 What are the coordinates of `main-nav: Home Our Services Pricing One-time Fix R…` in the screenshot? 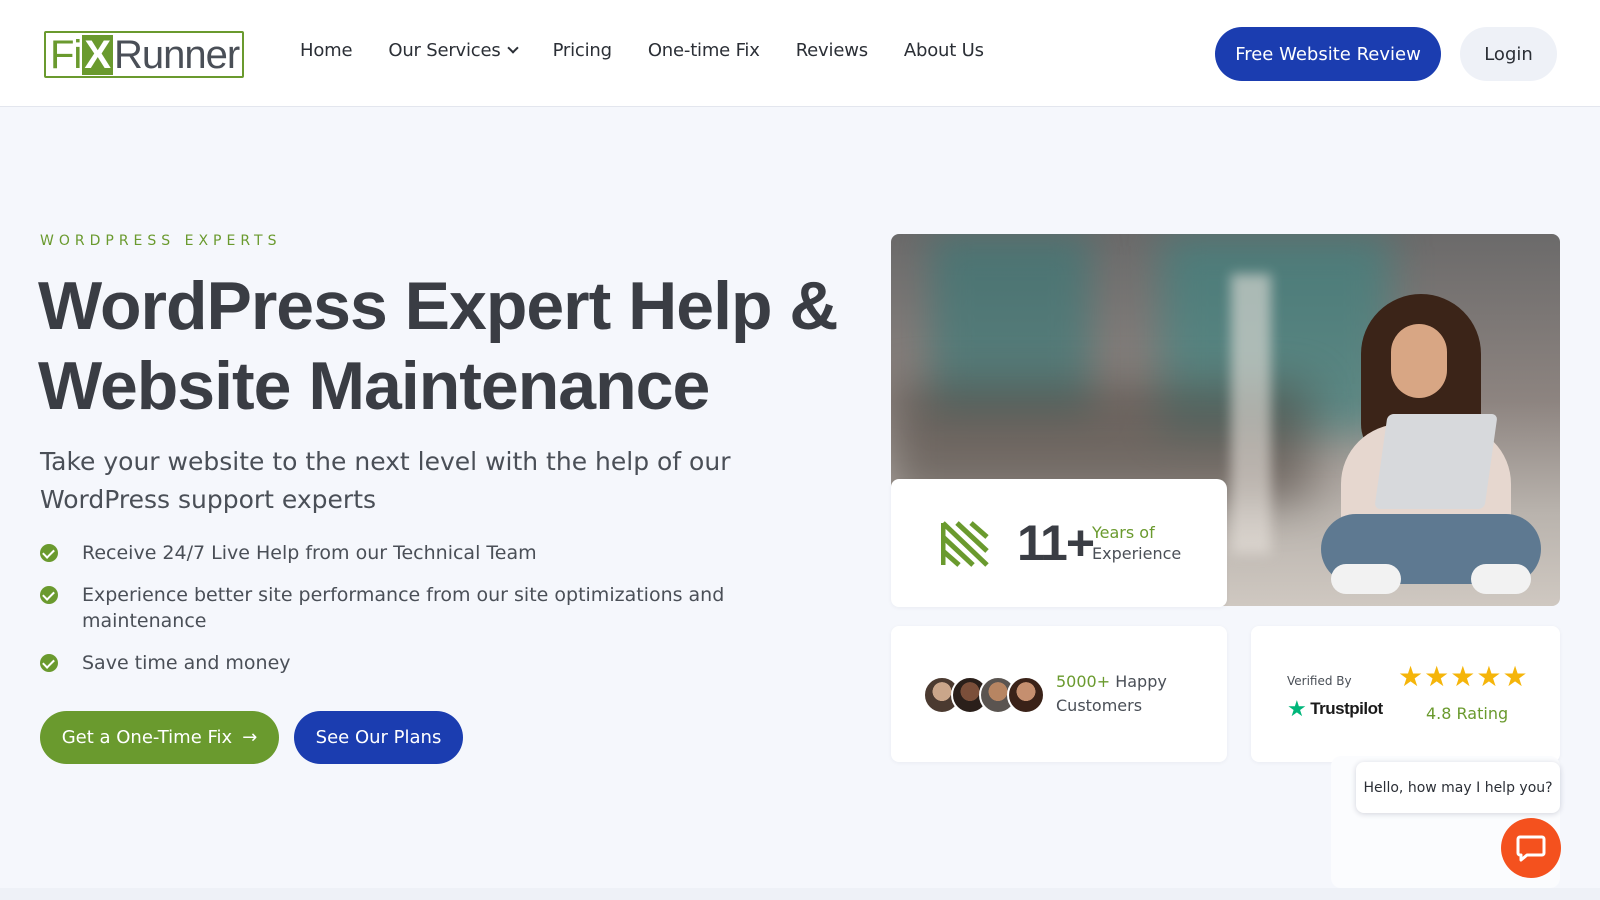 It's located at (642, 50).